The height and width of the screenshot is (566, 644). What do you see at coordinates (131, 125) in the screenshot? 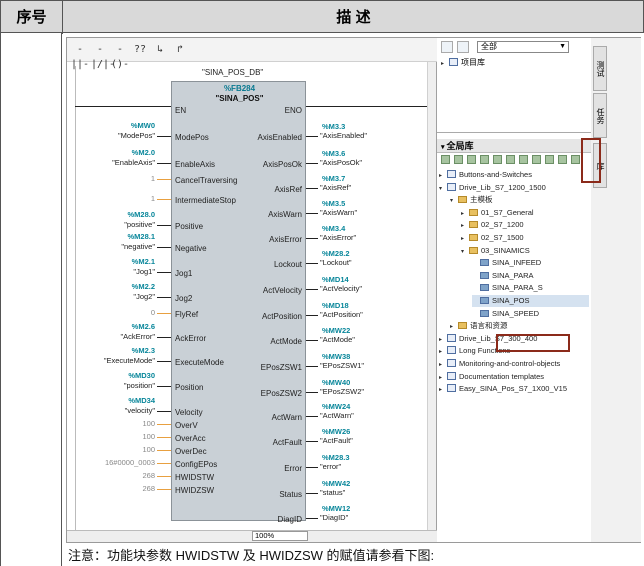
I see `input-address: %MW0` at bounding box center [131, 125].